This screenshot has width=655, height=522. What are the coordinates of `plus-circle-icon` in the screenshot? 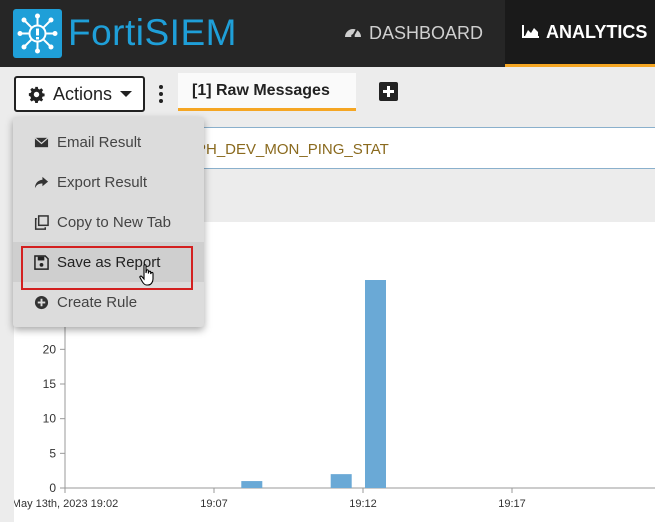 It's located at (41, 302).